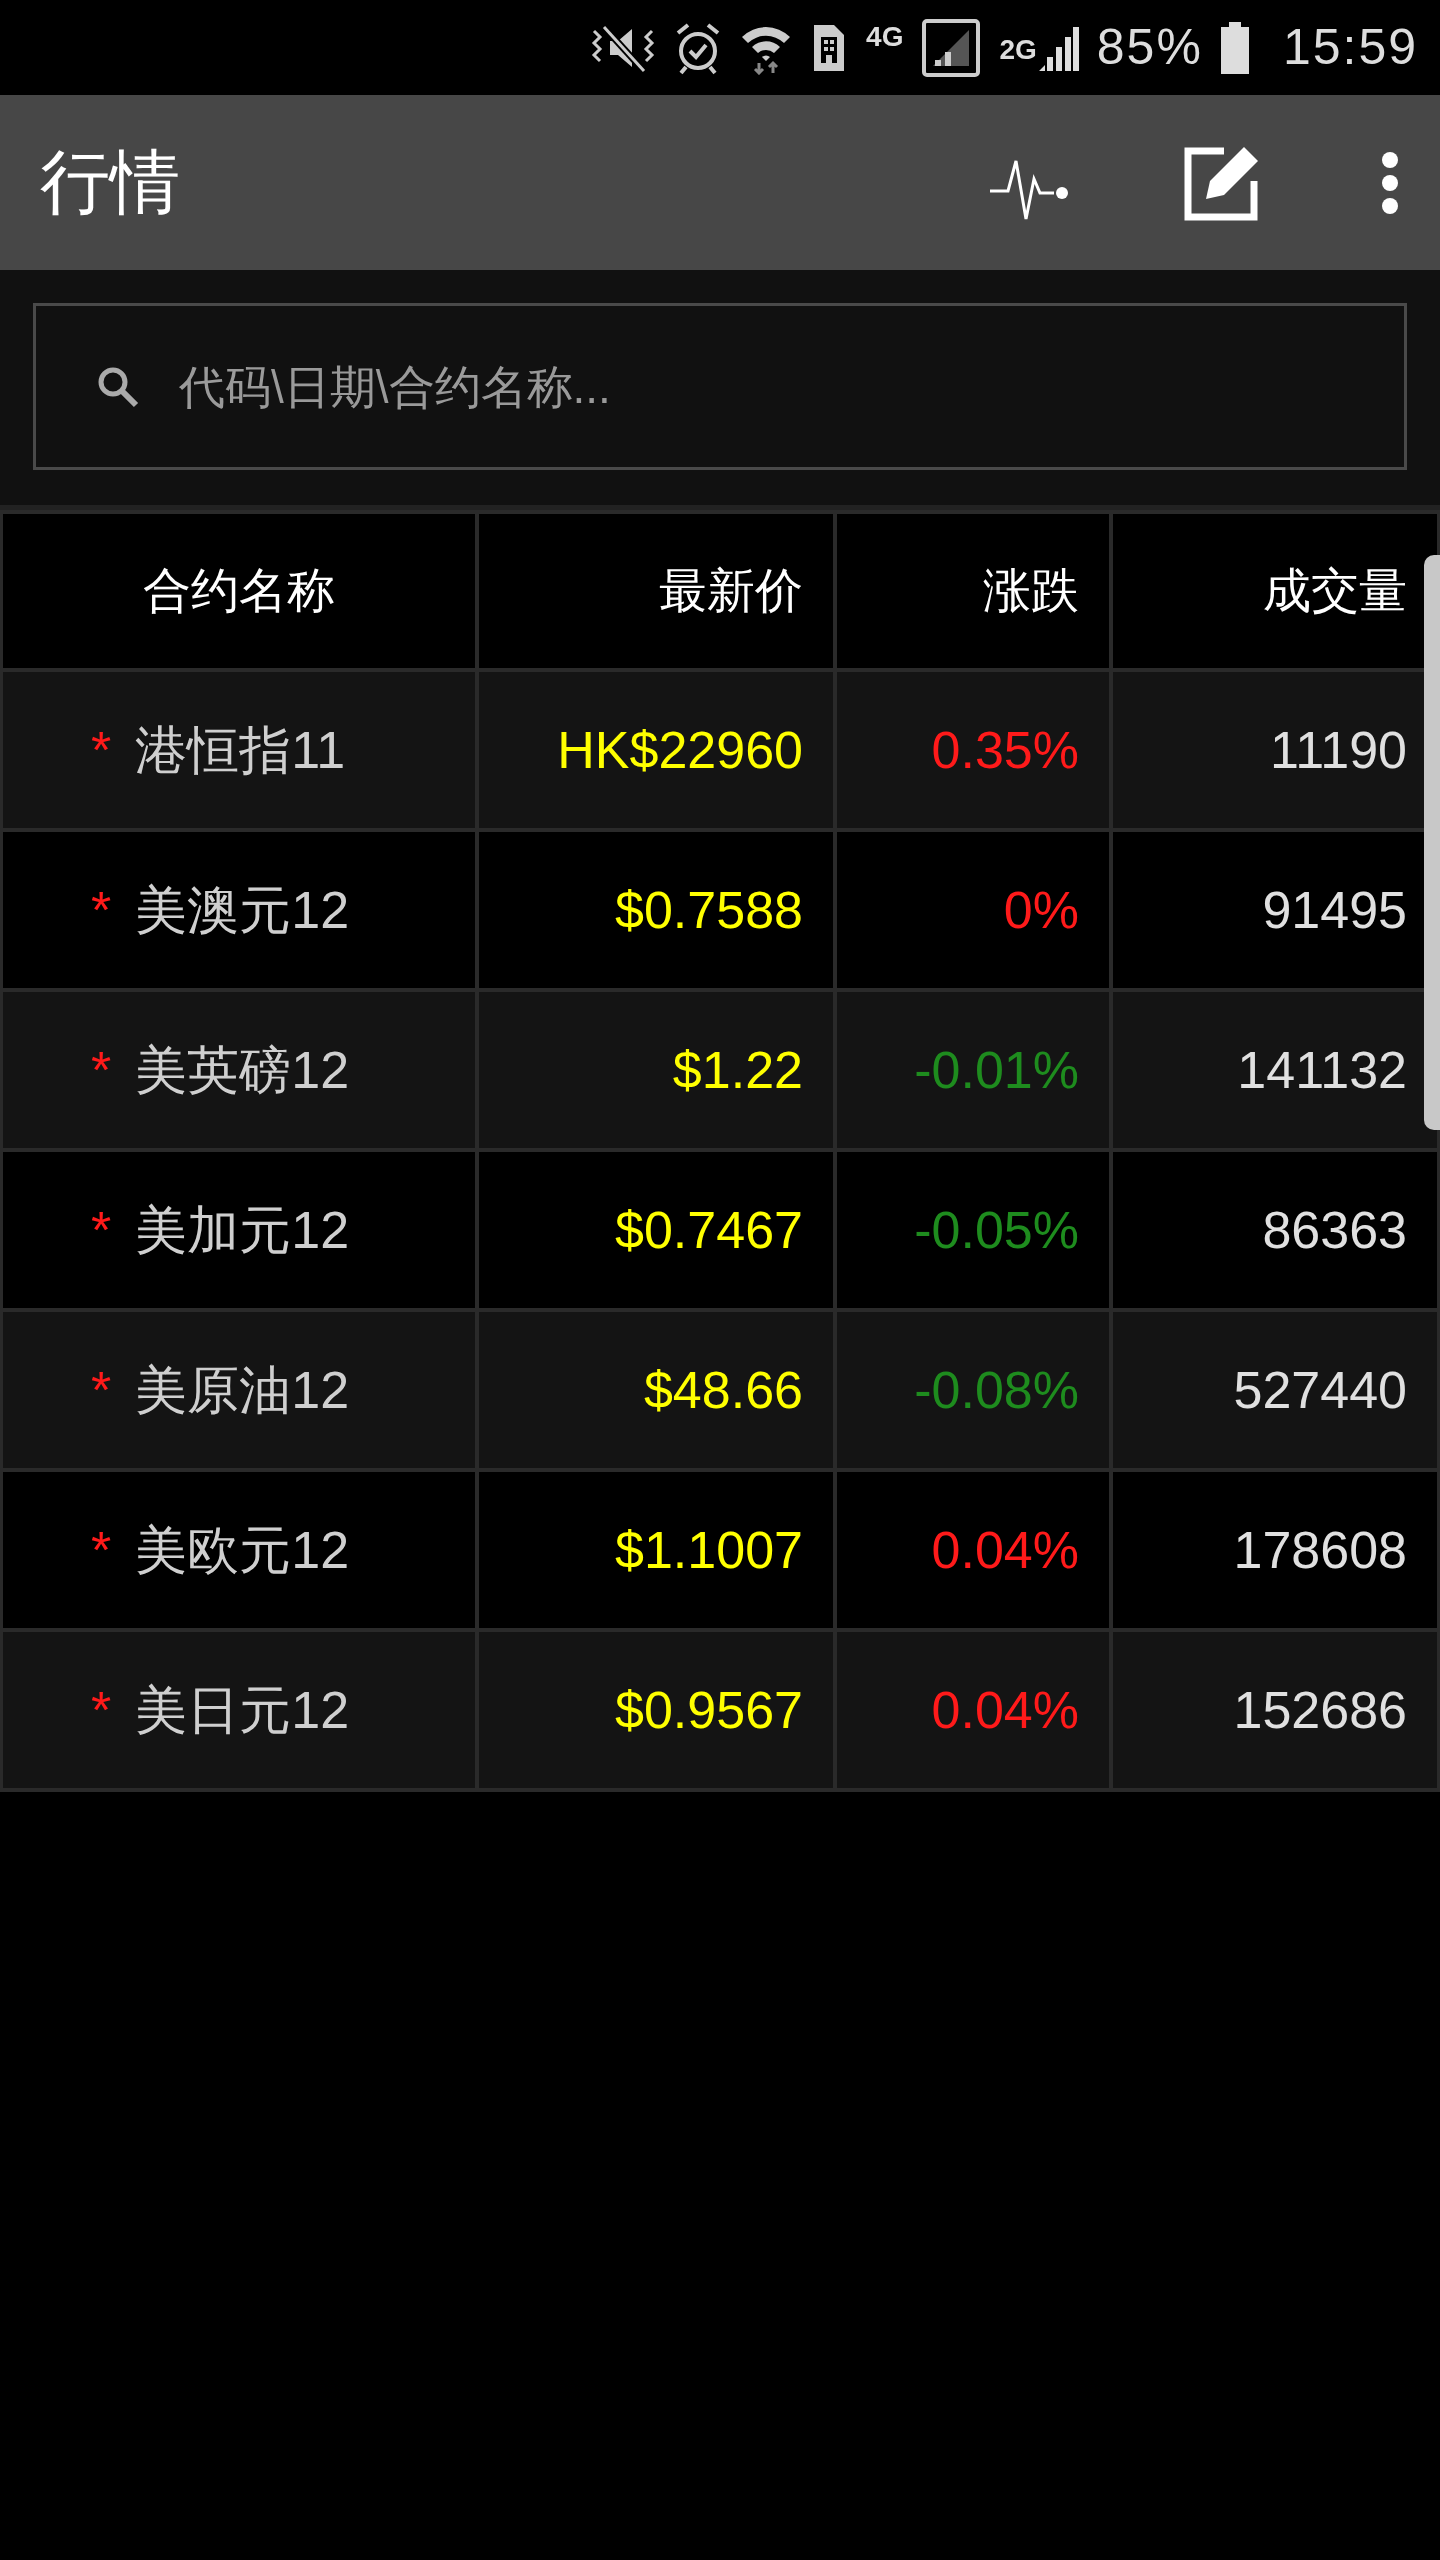 This screenshot has width=1440, height=2560. I want to click on price-cell: $0.7467, so click(656, 1230).